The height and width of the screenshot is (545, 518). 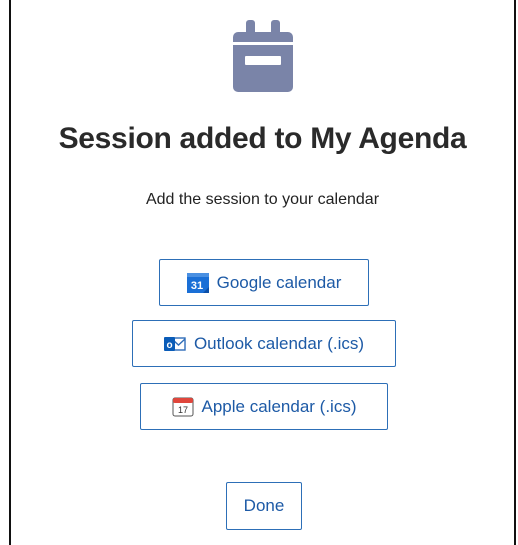 I want to click on apple-calendar-icon: 17, so click(x=183, y=406).